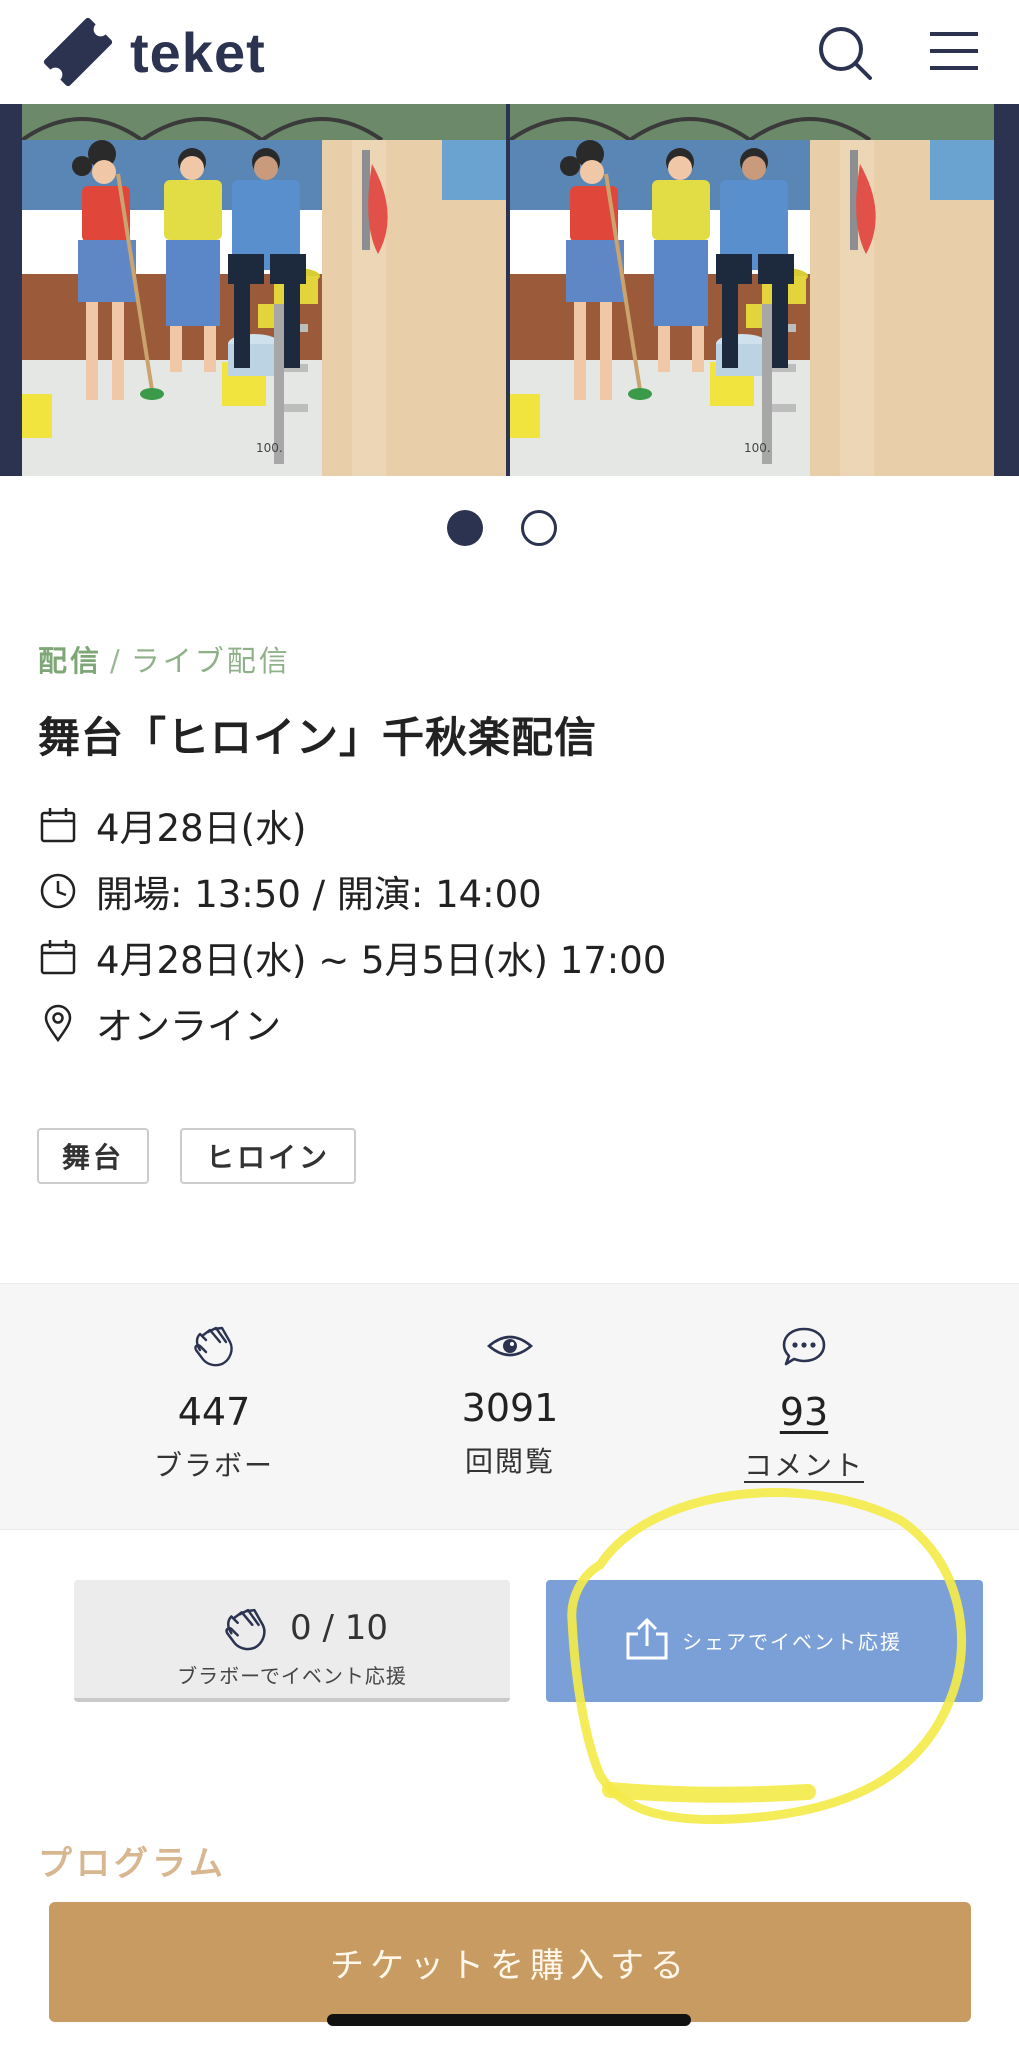  I want to click on event-time-row: 開場: 13:50 / 開演: 14:00, so click(290, 891).